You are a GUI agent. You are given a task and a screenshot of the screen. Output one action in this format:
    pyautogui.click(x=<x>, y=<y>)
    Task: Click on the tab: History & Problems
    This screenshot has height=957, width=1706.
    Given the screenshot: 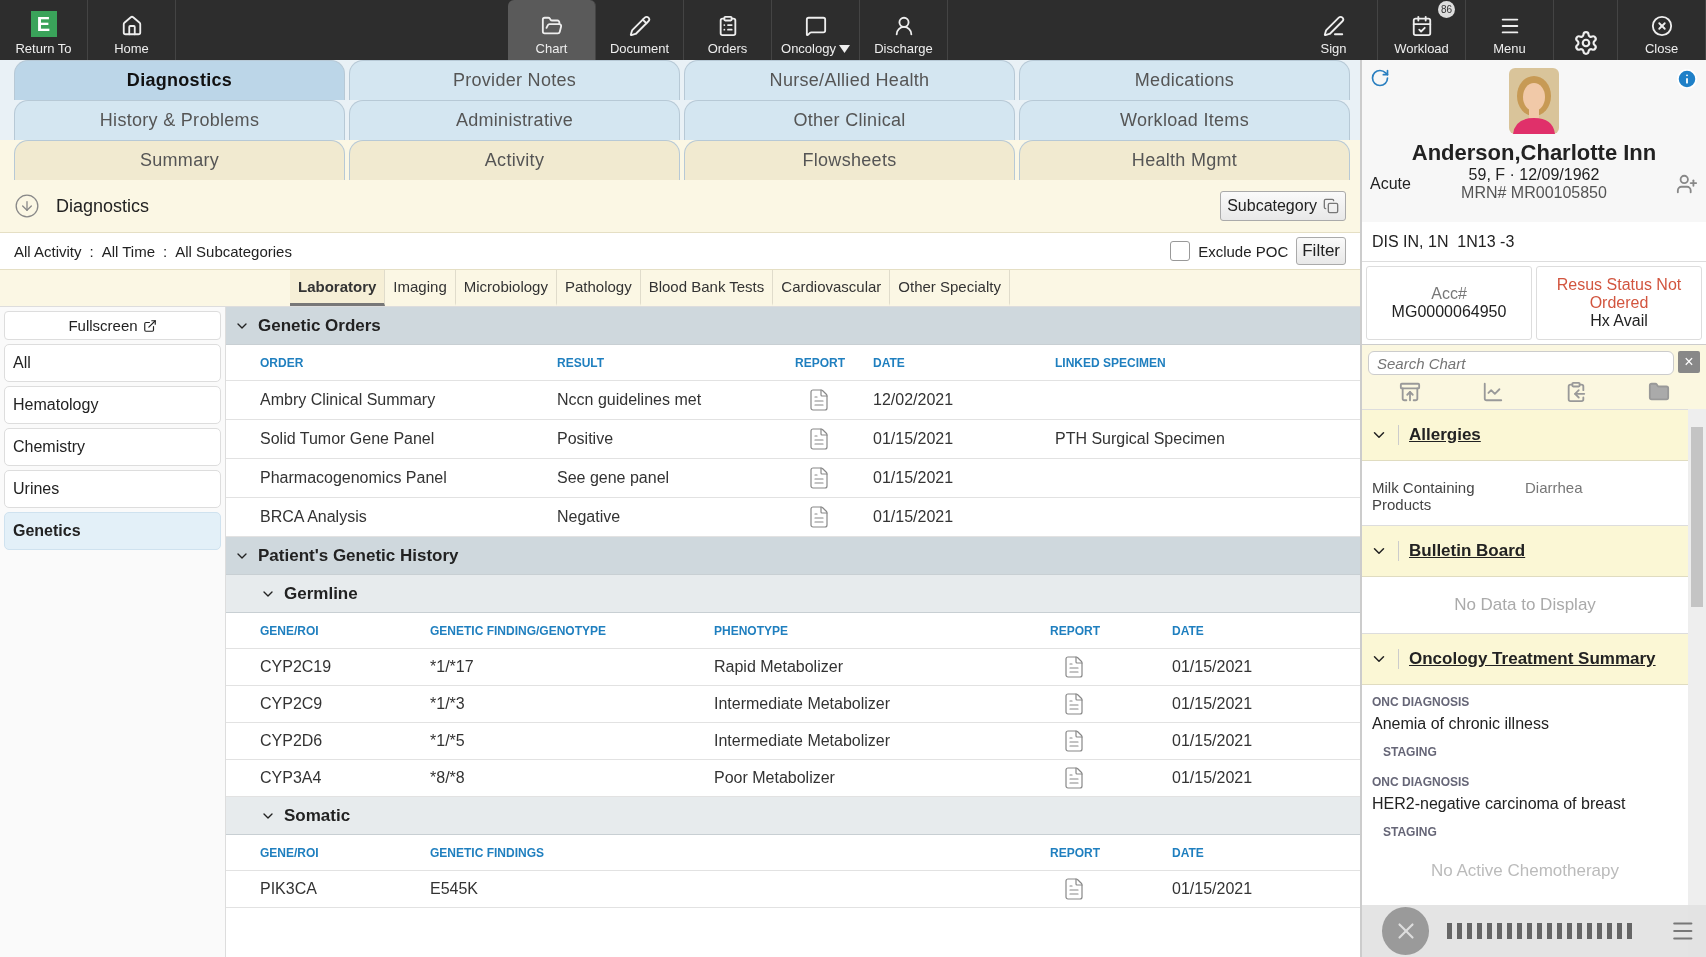 What is the action you would take?
    pyautogui.click(x=179, y=120)
    